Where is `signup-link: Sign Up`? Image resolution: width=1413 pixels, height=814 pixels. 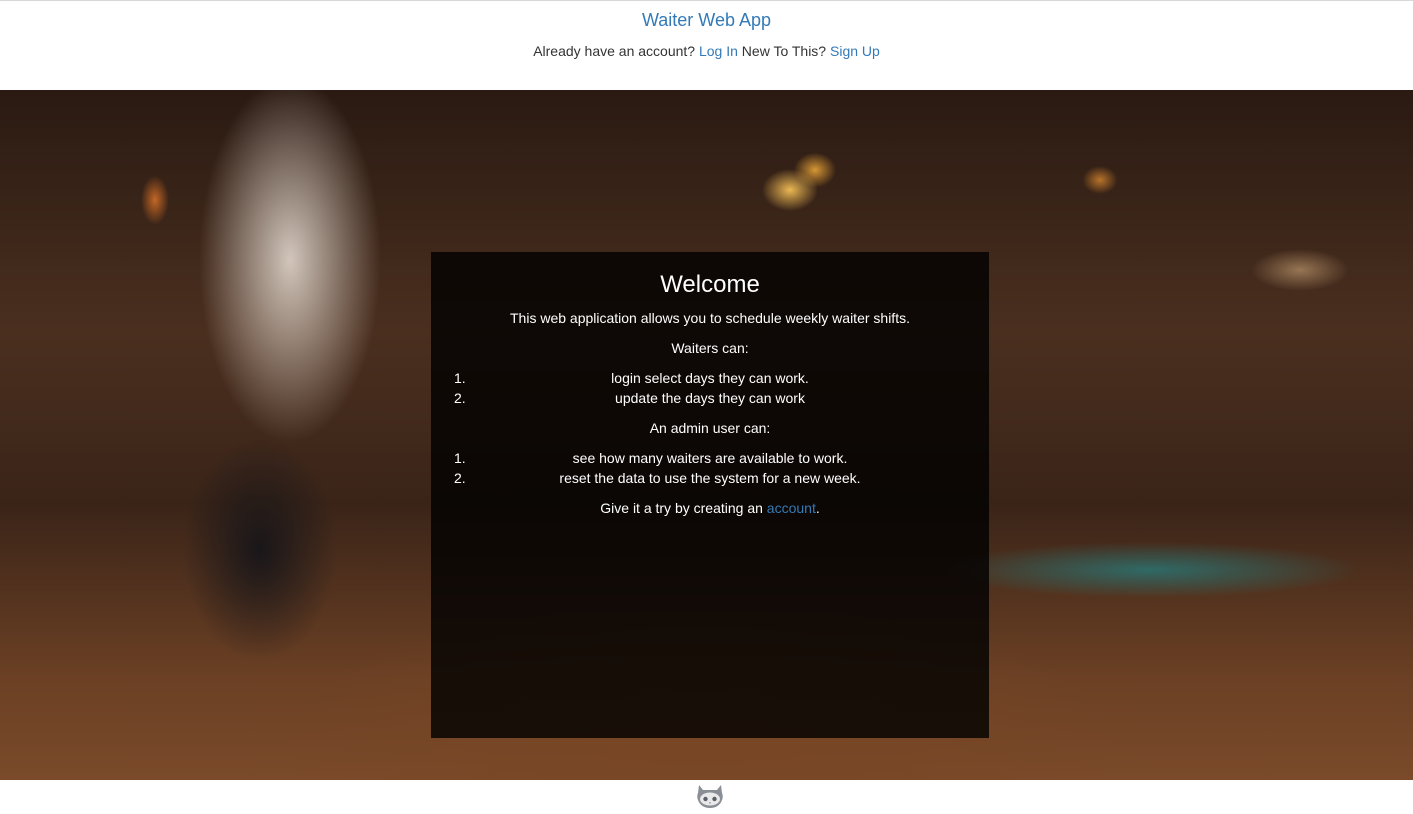 signup-link: Sign Up is located at coordinates (855, 51).